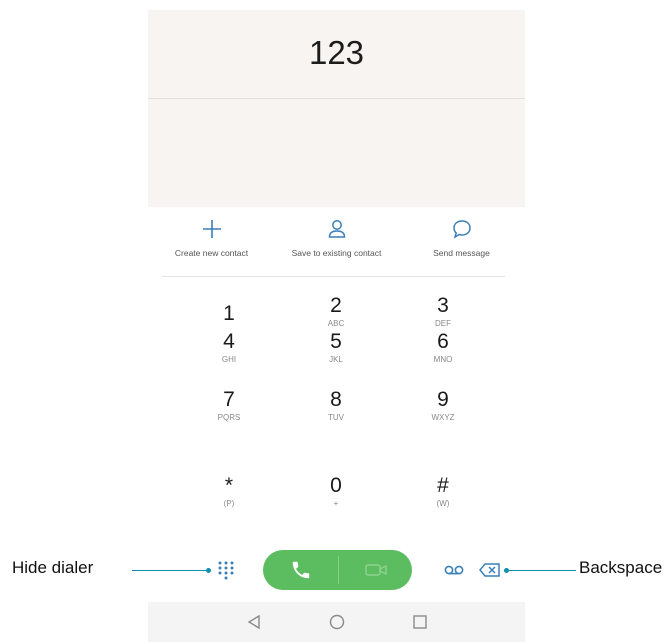 The width and height of the screenshot is (666, 642). I want to click on key-letters: DEF, so click(443, 323).